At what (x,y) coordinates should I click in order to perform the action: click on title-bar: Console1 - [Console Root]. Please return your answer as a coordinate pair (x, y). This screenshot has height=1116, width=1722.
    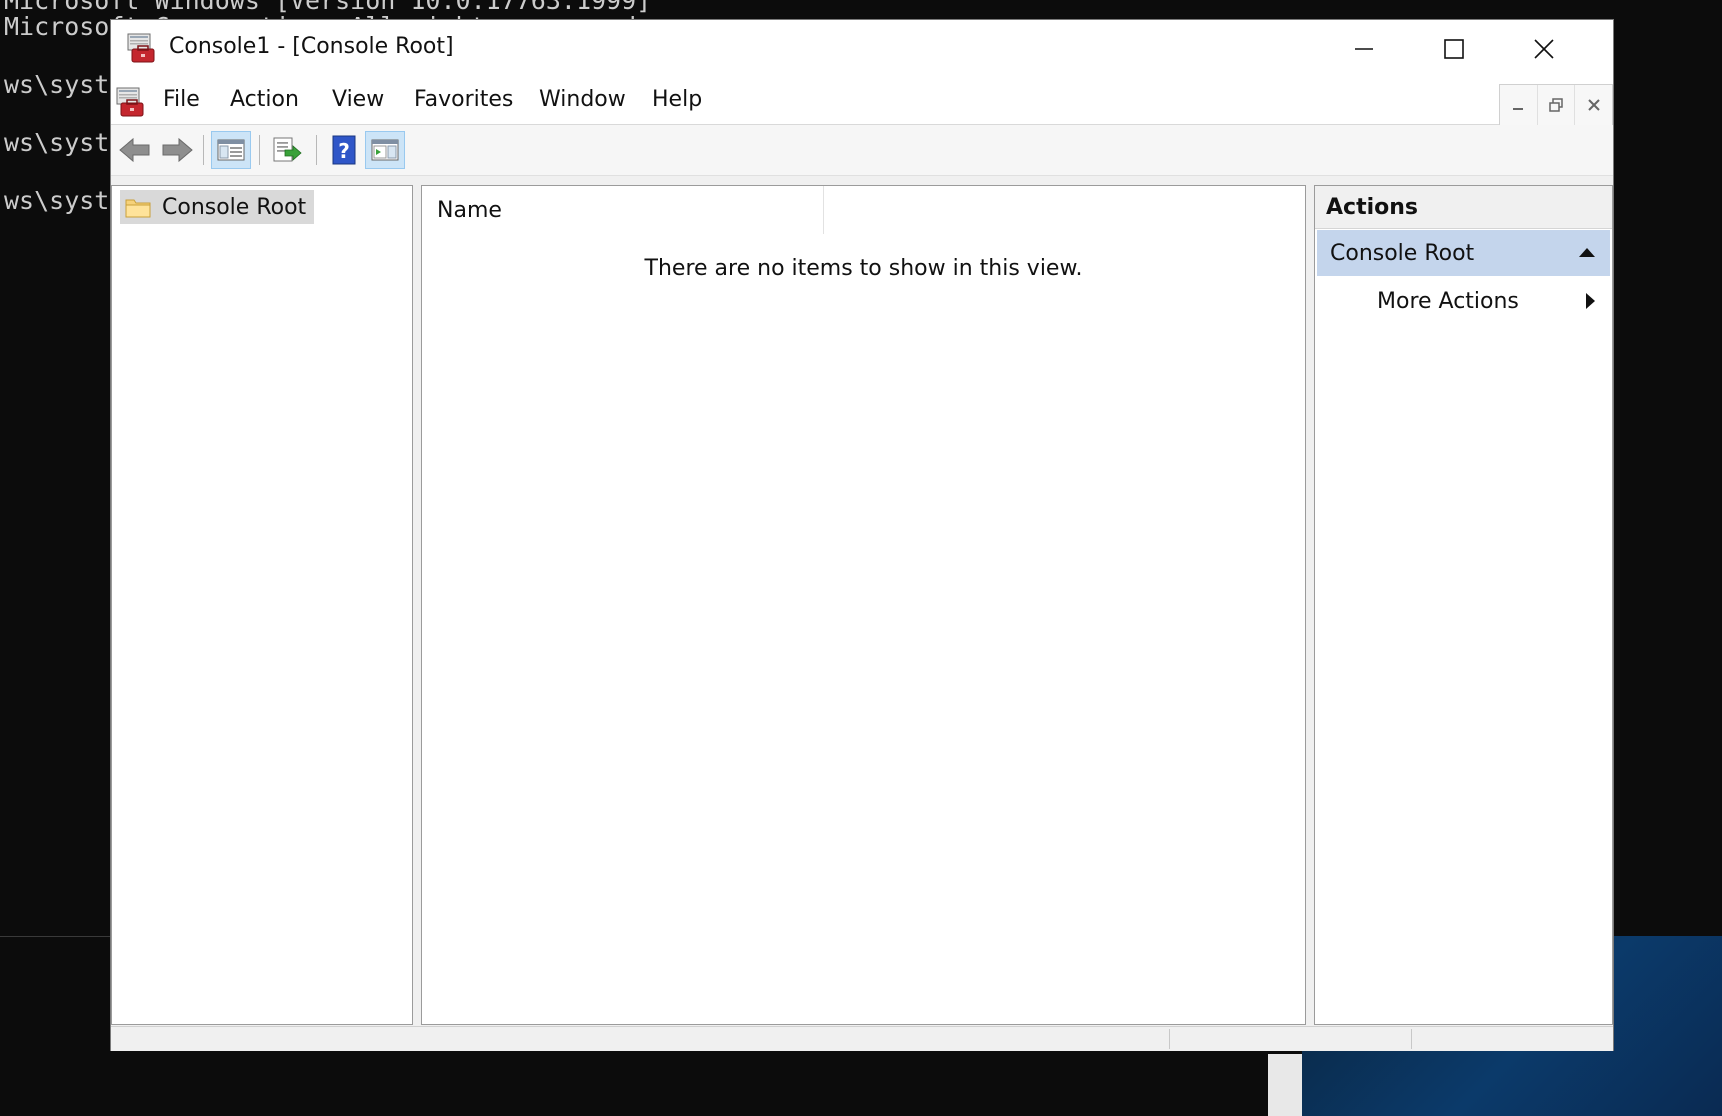
    Looking at the image, I should click on (862, 49).